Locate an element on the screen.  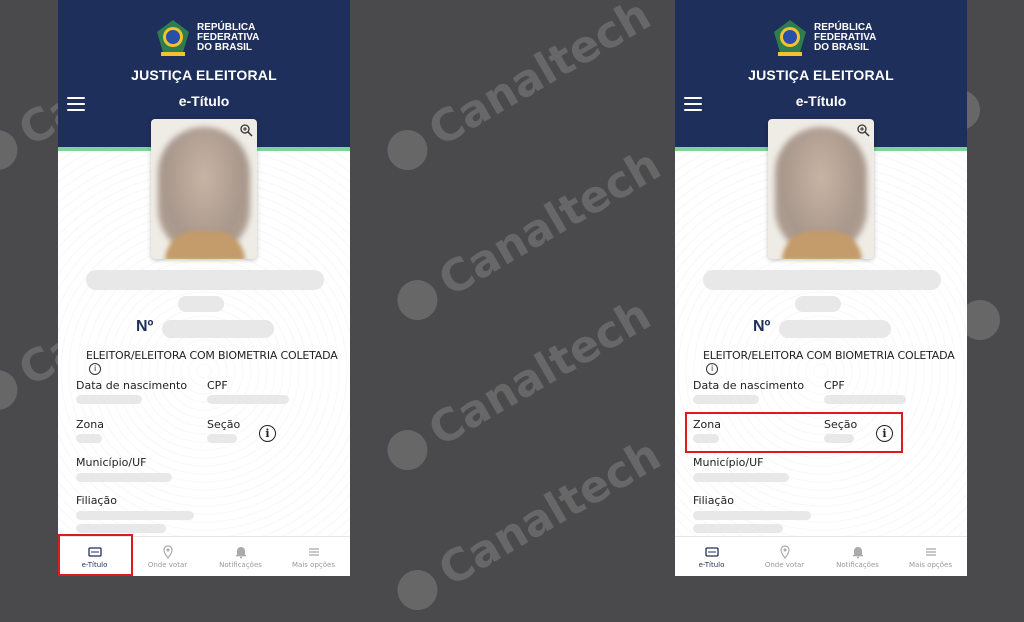
secao-label: Seção is located at coordinates (224, 424).